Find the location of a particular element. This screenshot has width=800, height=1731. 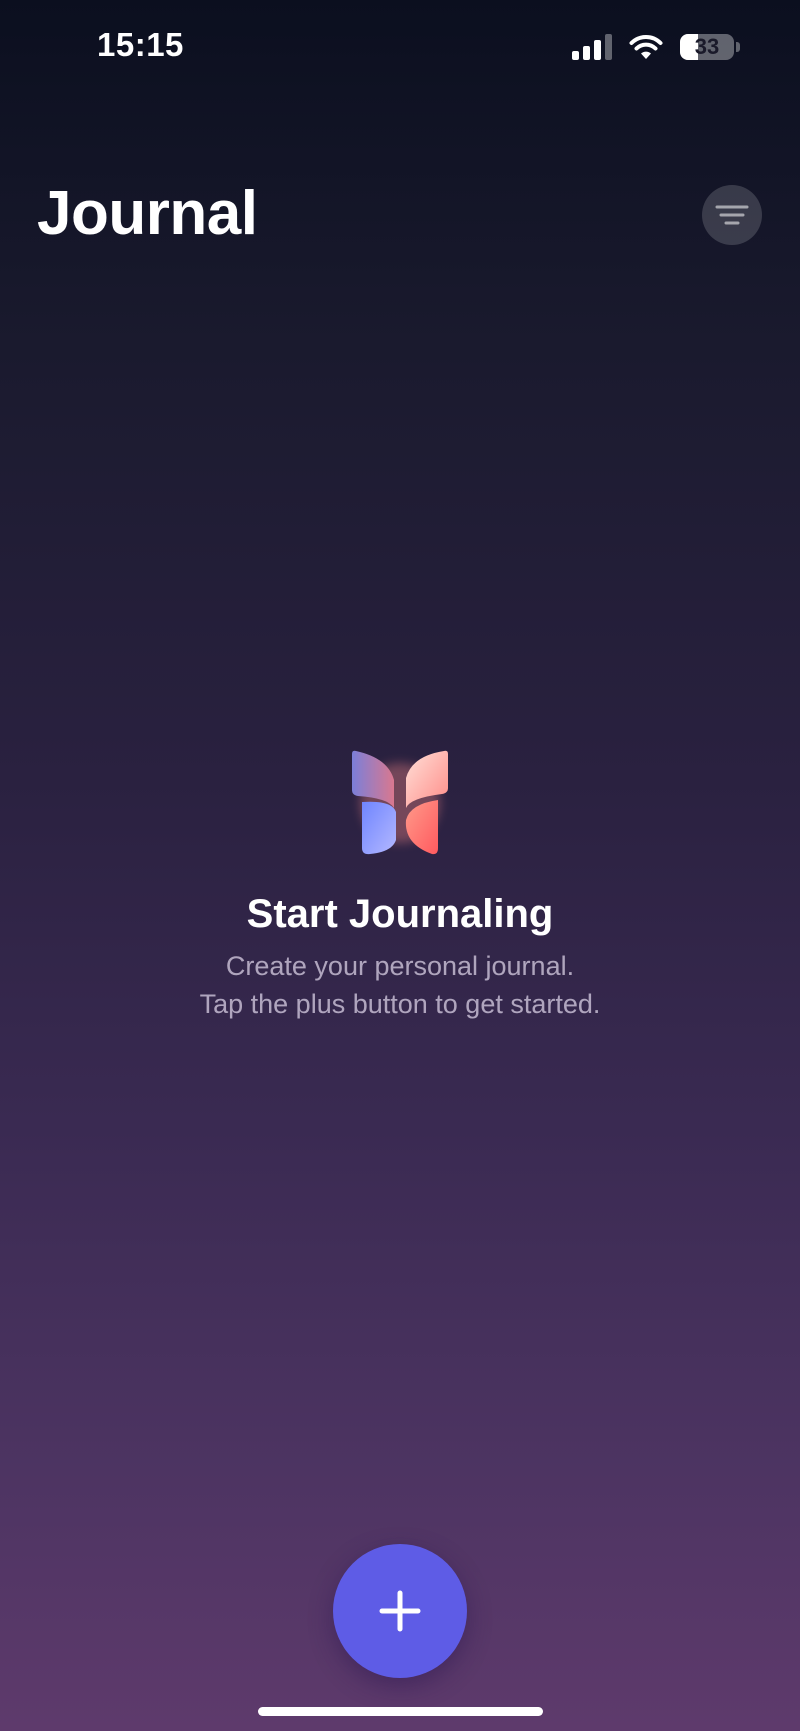

battery-icon: 33 is located at coordinates (707, 47).